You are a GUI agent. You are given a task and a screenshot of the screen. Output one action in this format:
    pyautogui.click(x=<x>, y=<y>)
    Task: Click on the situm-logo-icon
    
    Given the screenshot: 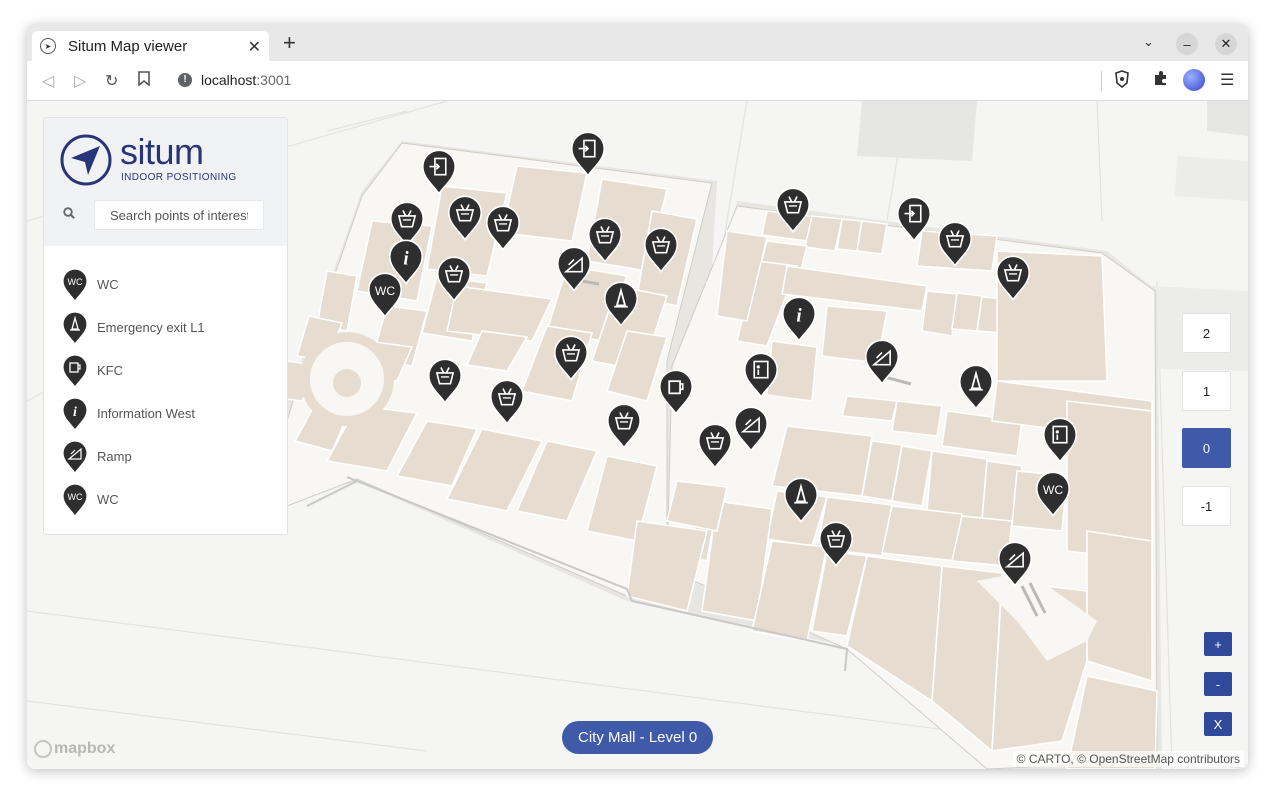 What is the action you would take?
    pyautogui.click(x=86, y=160)
    